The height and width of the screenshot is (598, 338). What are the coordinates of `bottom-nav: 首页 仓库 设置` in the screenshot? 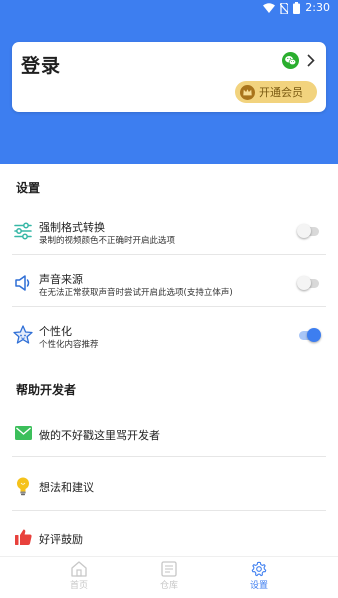 It's located at (169, 577).